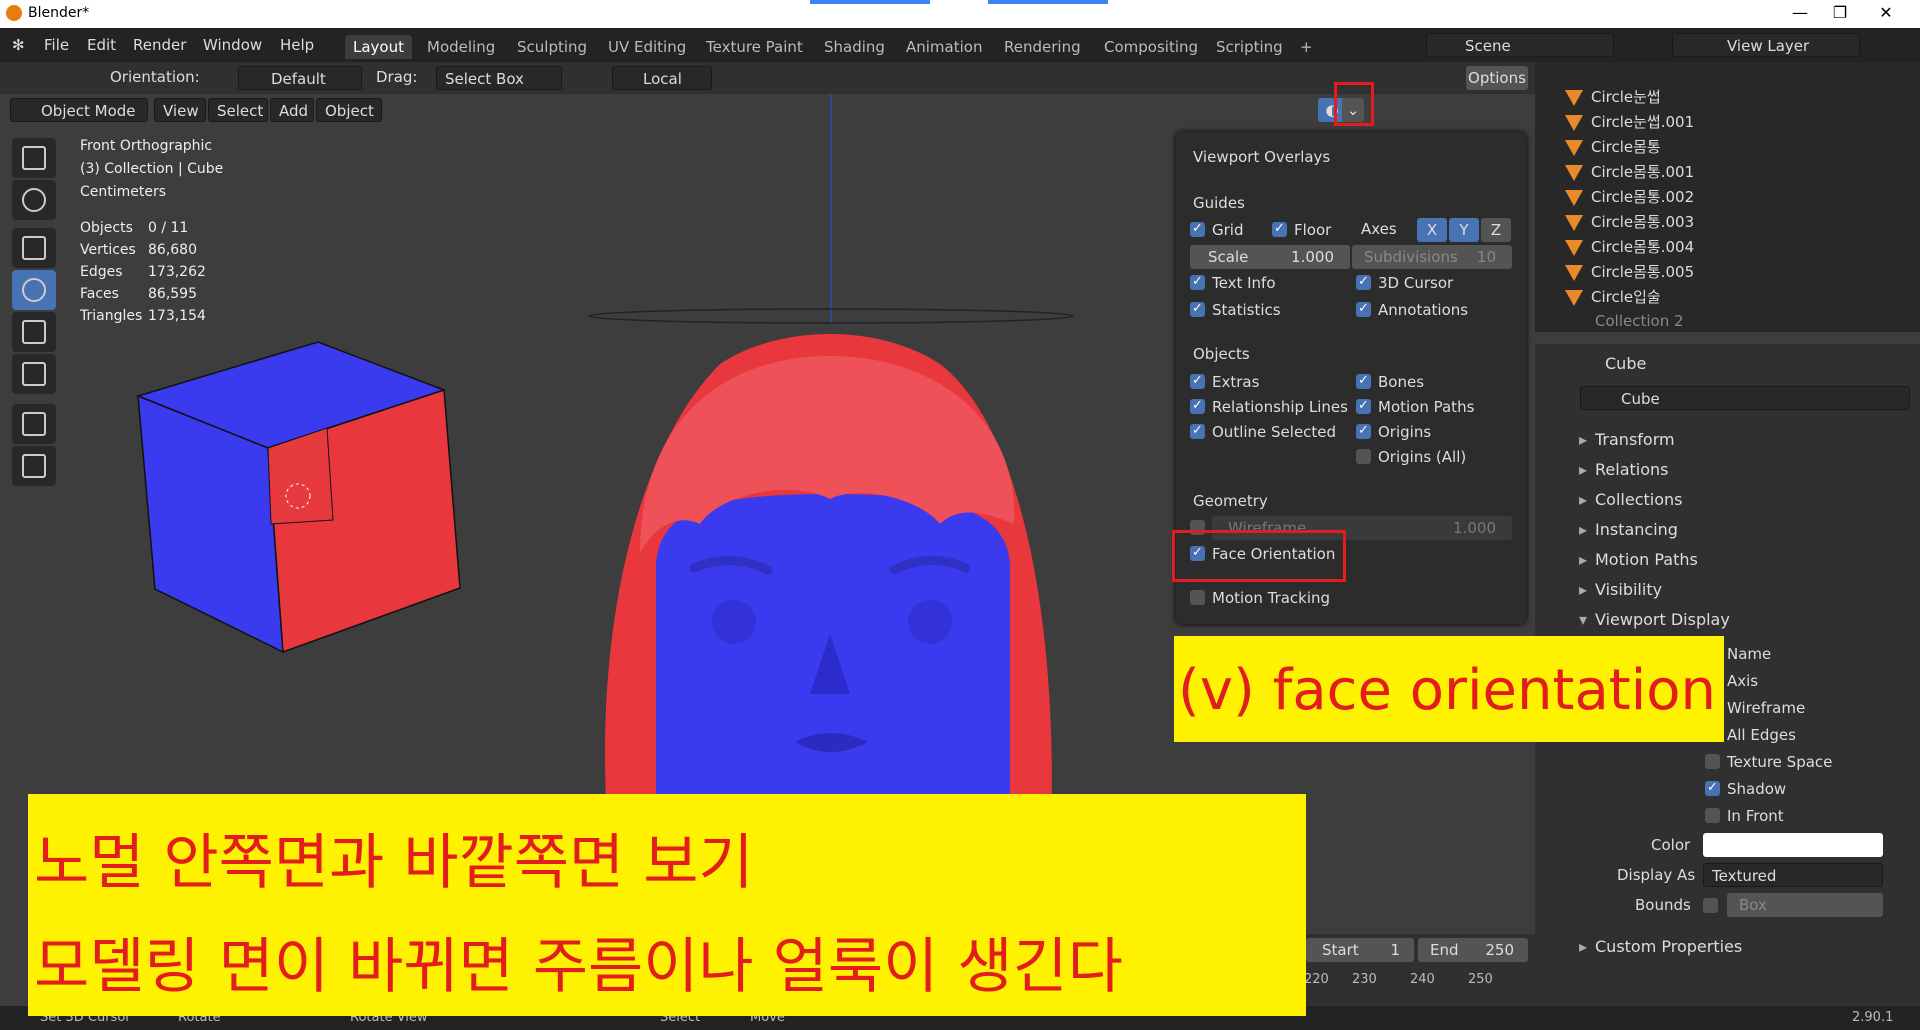  Describe the element at coordinates (1793, 845) in the screenshot. I see `color-swatch` at that location.